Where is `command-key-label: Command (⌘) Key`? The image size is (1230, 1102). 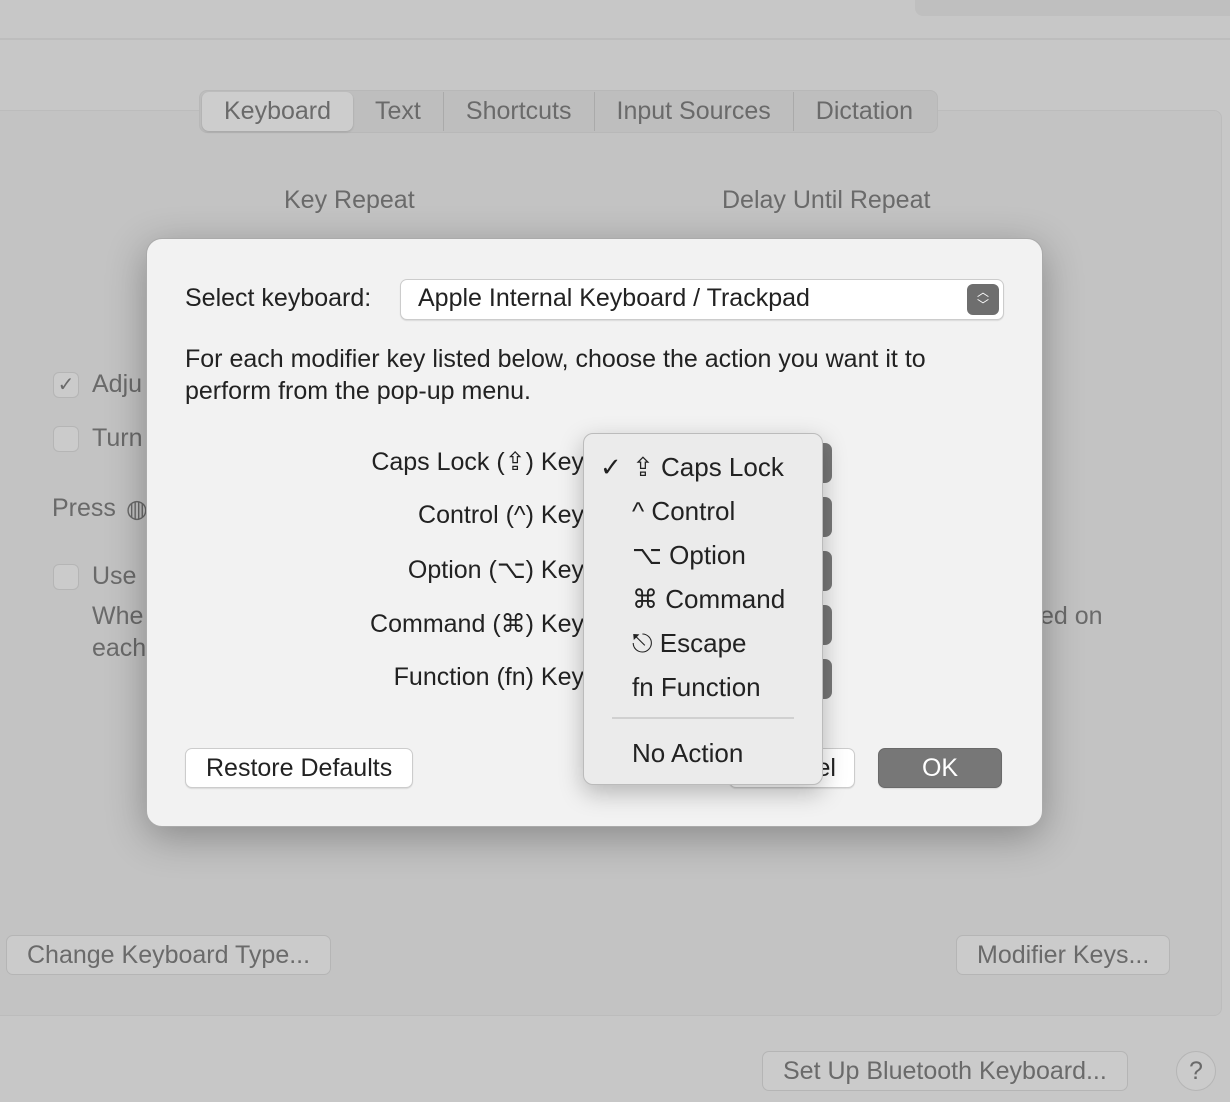
command-key-label: Command (⌘) Key is located at coordinates (477, 624).